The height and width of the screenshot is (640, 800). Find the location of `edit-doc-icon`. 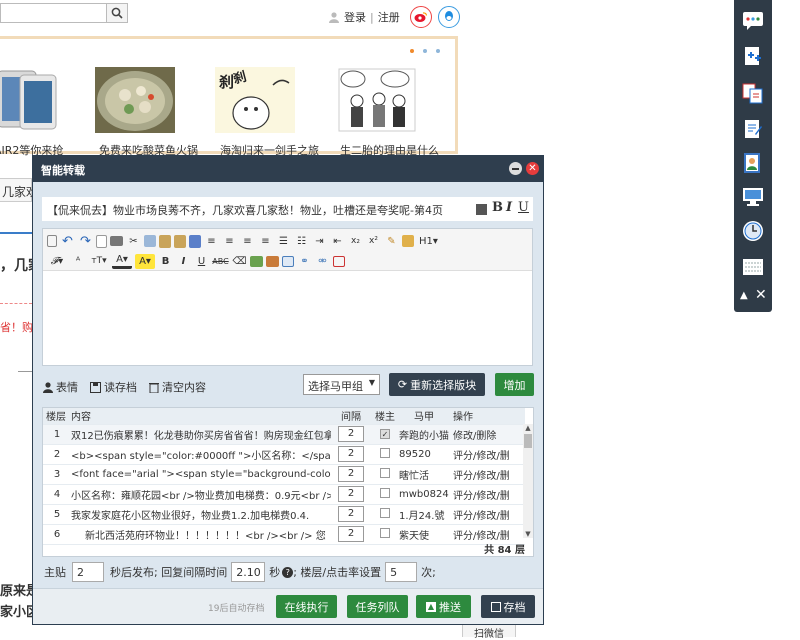

edit-doc-icon is located at coordinates (753, 129).